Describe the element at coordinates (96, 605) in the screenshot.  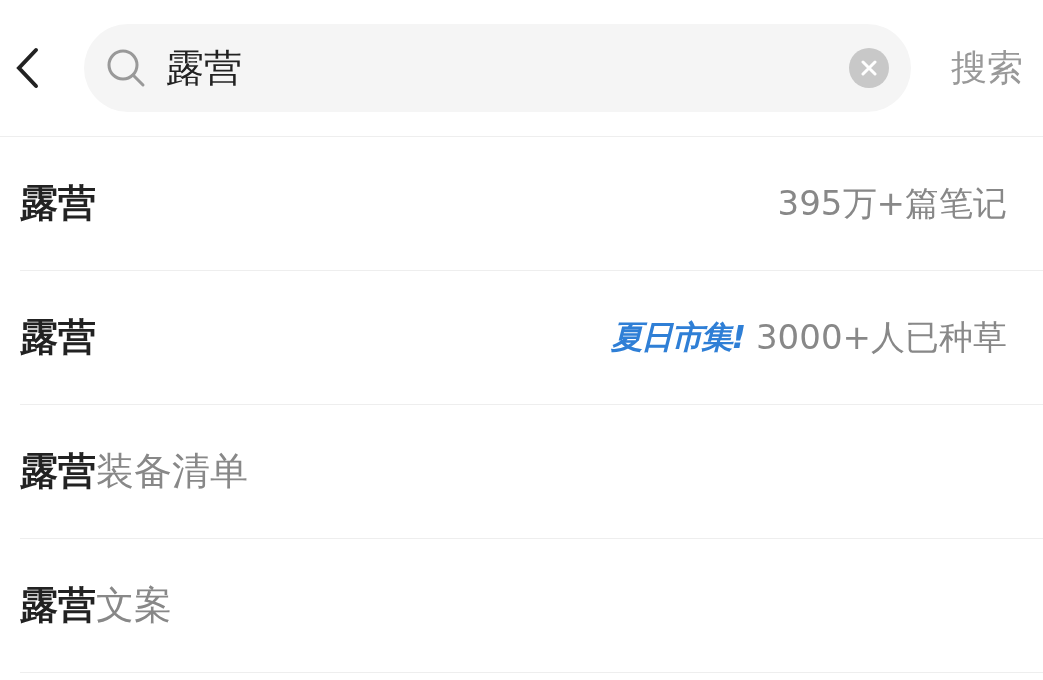
I see `suggestion-text: 露营文案` at that location.